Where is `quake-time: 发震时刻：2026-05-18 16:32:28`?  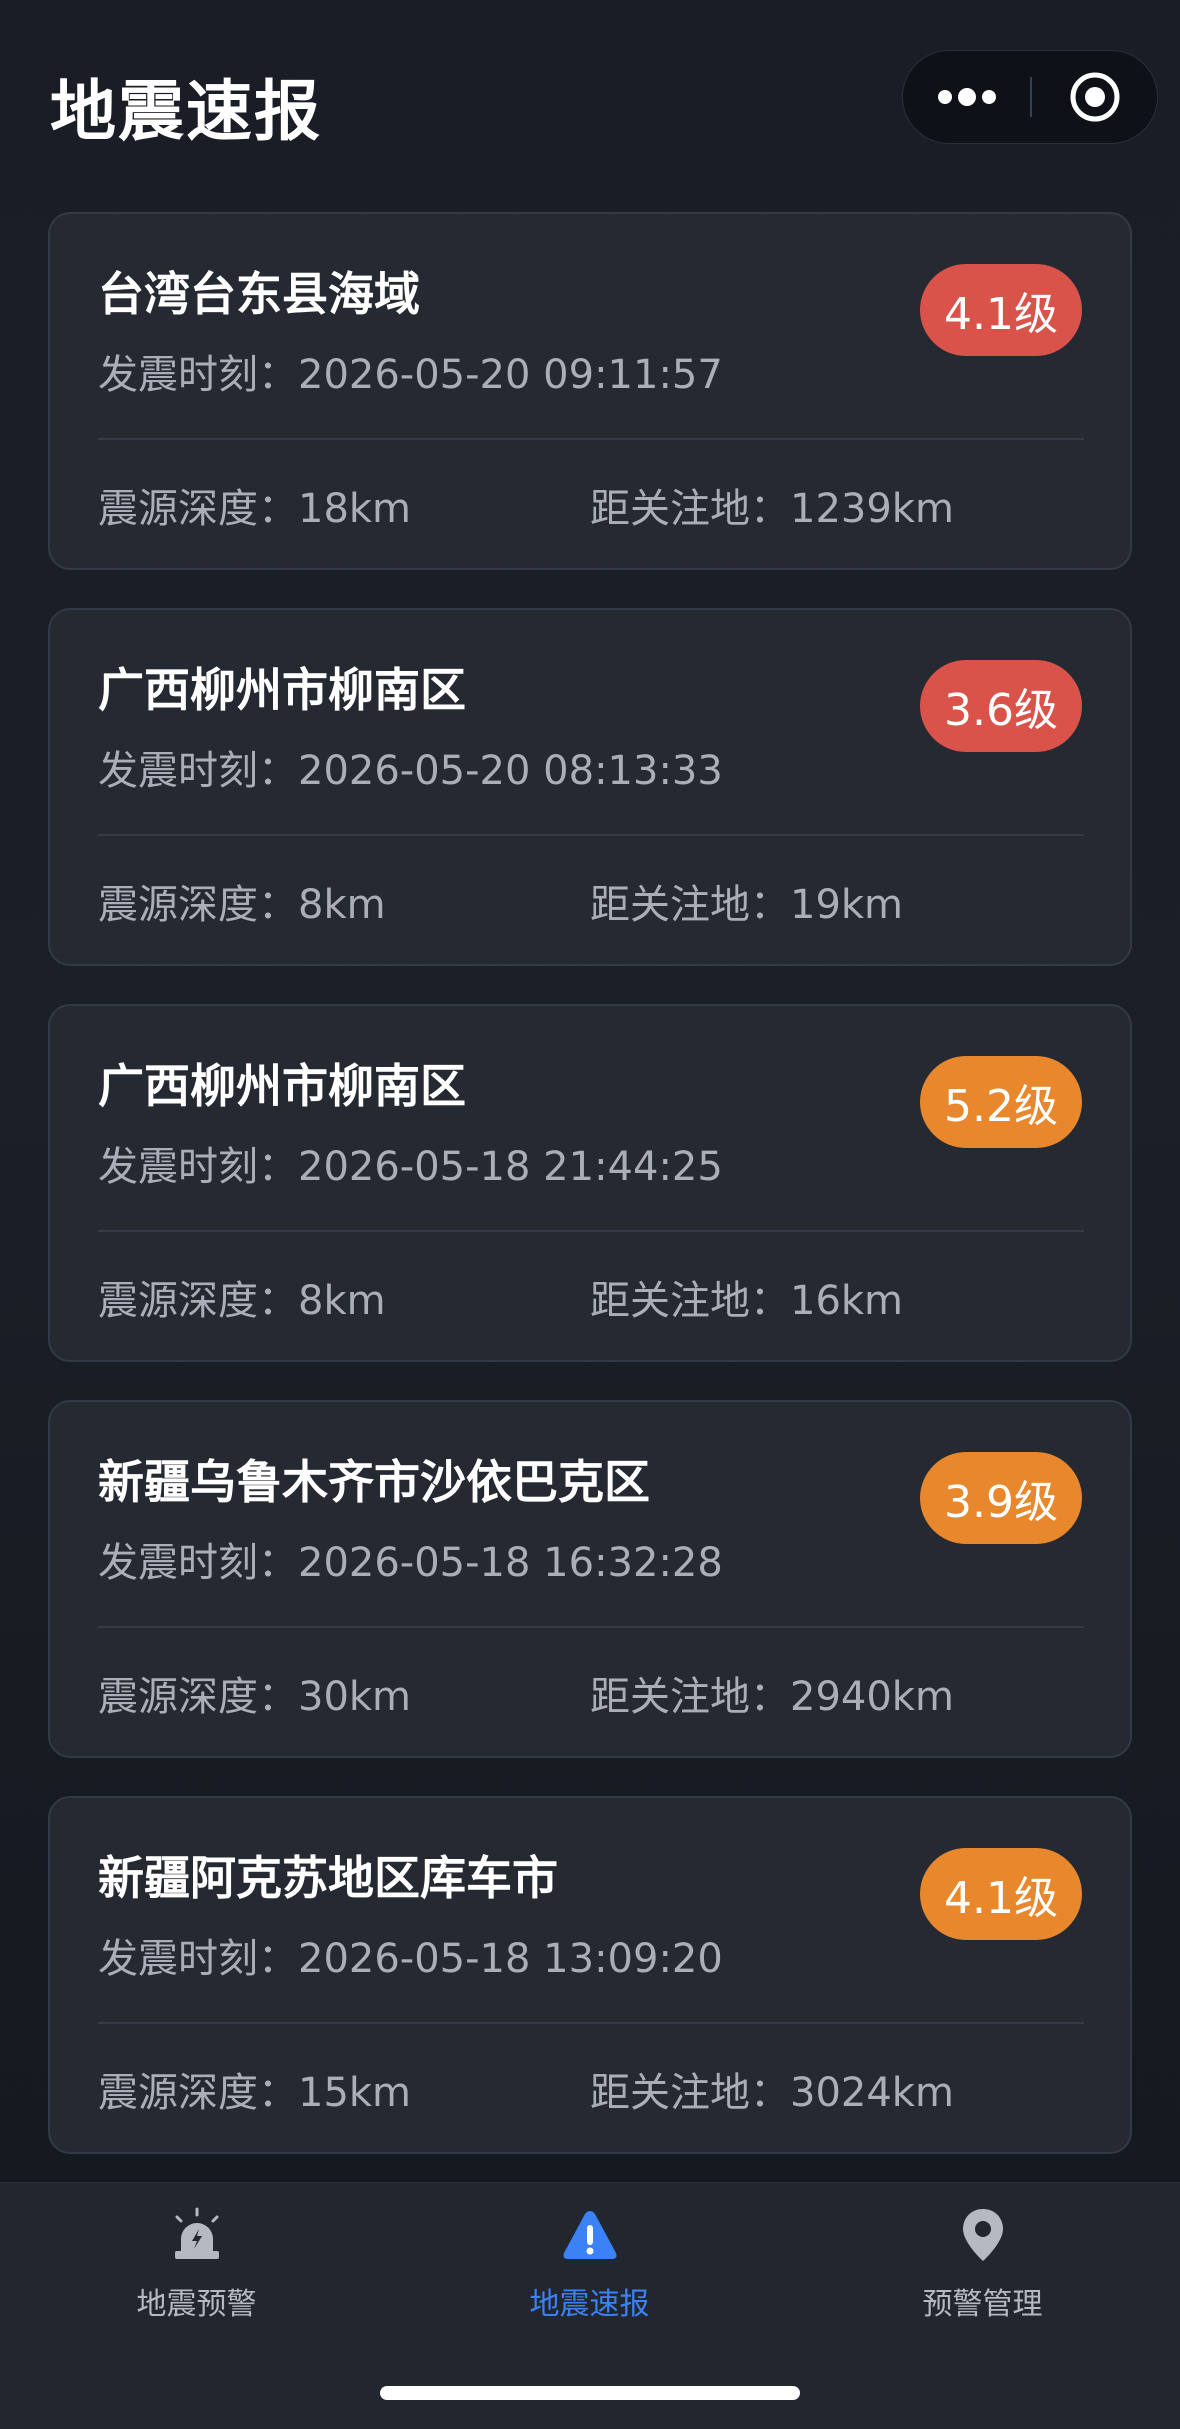
quake-time: 发震时刻：2026-05-18 16:32:28 is located at coordinates (410, 1563).